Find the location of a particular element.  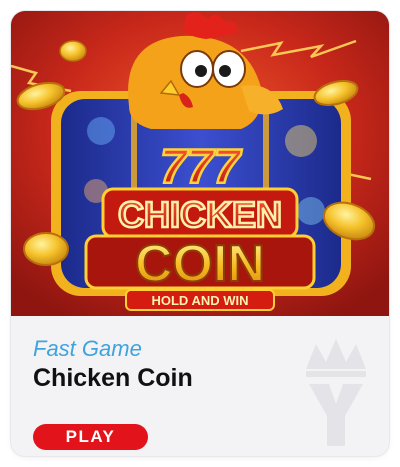

logo-ribbon: HOLD AND WIN is located at coordinates (199, 300).